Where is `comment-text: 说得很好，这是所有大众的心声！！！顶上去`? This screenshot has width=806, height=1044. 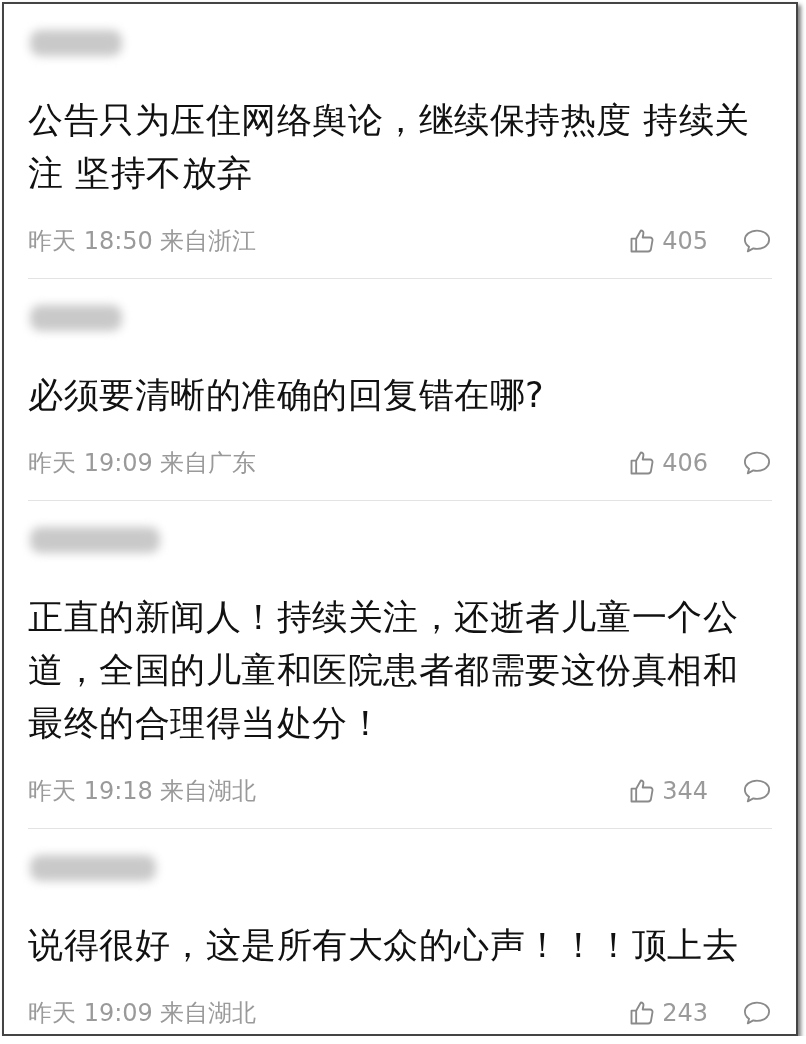
comment-text: 说得很好，这是所有大众的心声！！！顶上去 is located at coordinates (383, 945).